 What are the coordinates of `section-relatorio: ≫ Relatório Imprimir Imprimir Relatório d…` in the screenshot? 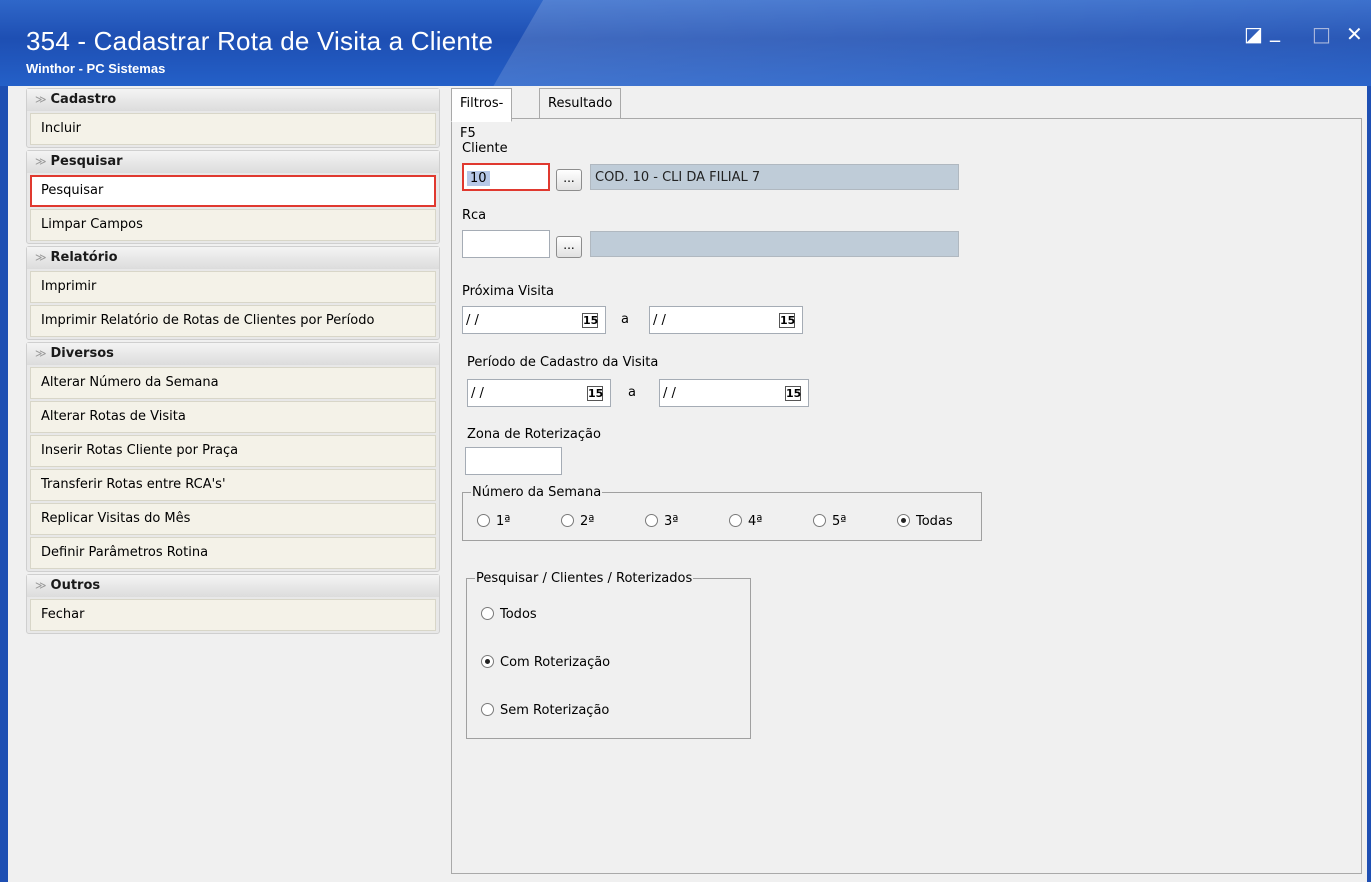 It's located at (233, 293).